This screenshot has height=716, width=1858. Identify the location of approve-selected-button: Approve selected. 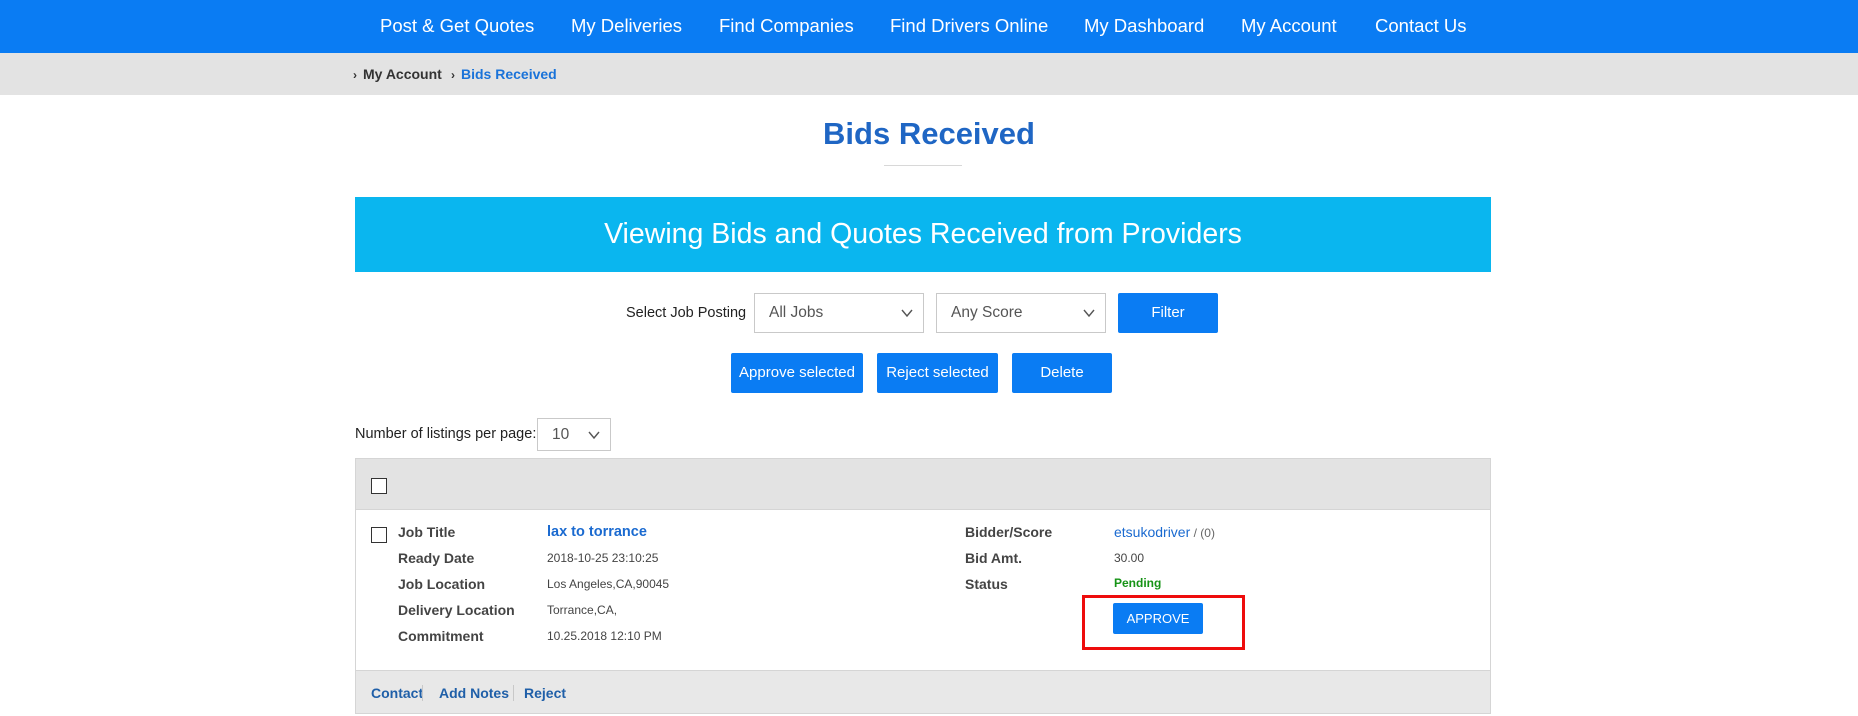
(797, 373).